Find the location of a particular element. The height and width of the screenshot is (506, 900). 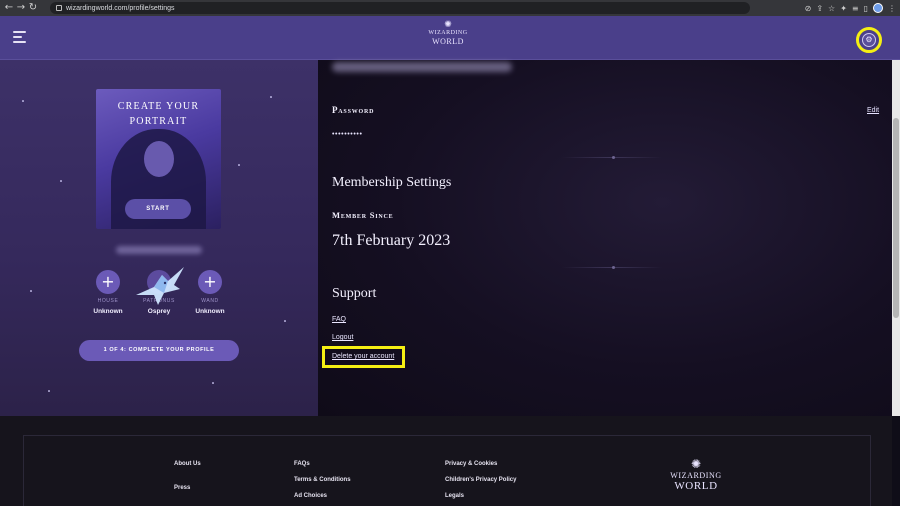

blurred-email is located at coordinates (422, 67).